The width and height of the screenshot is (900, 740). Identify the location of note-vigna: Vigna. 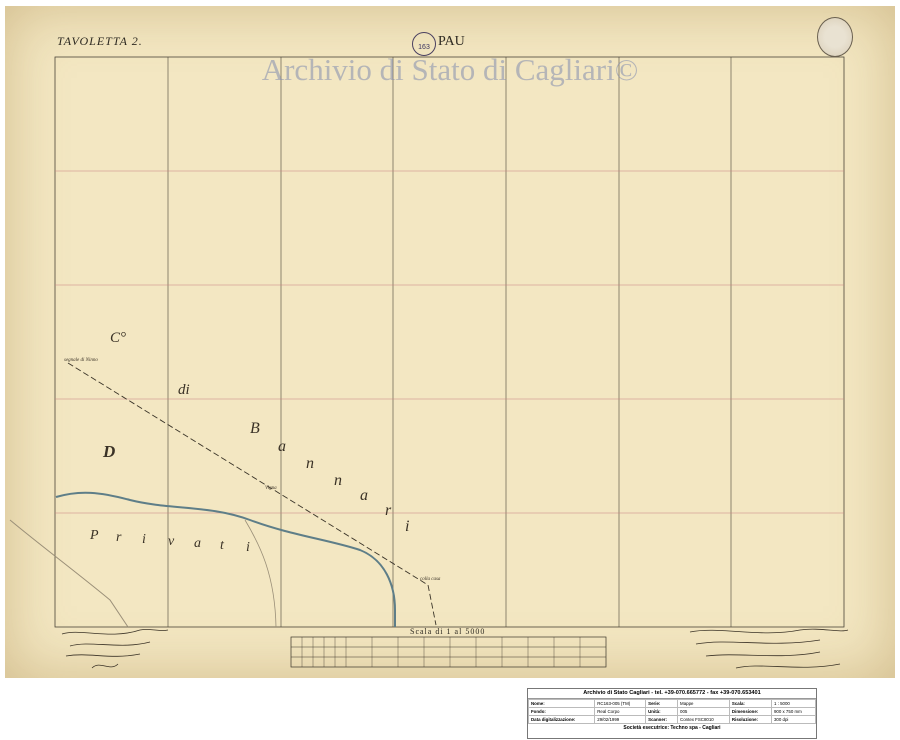
(271, 488).